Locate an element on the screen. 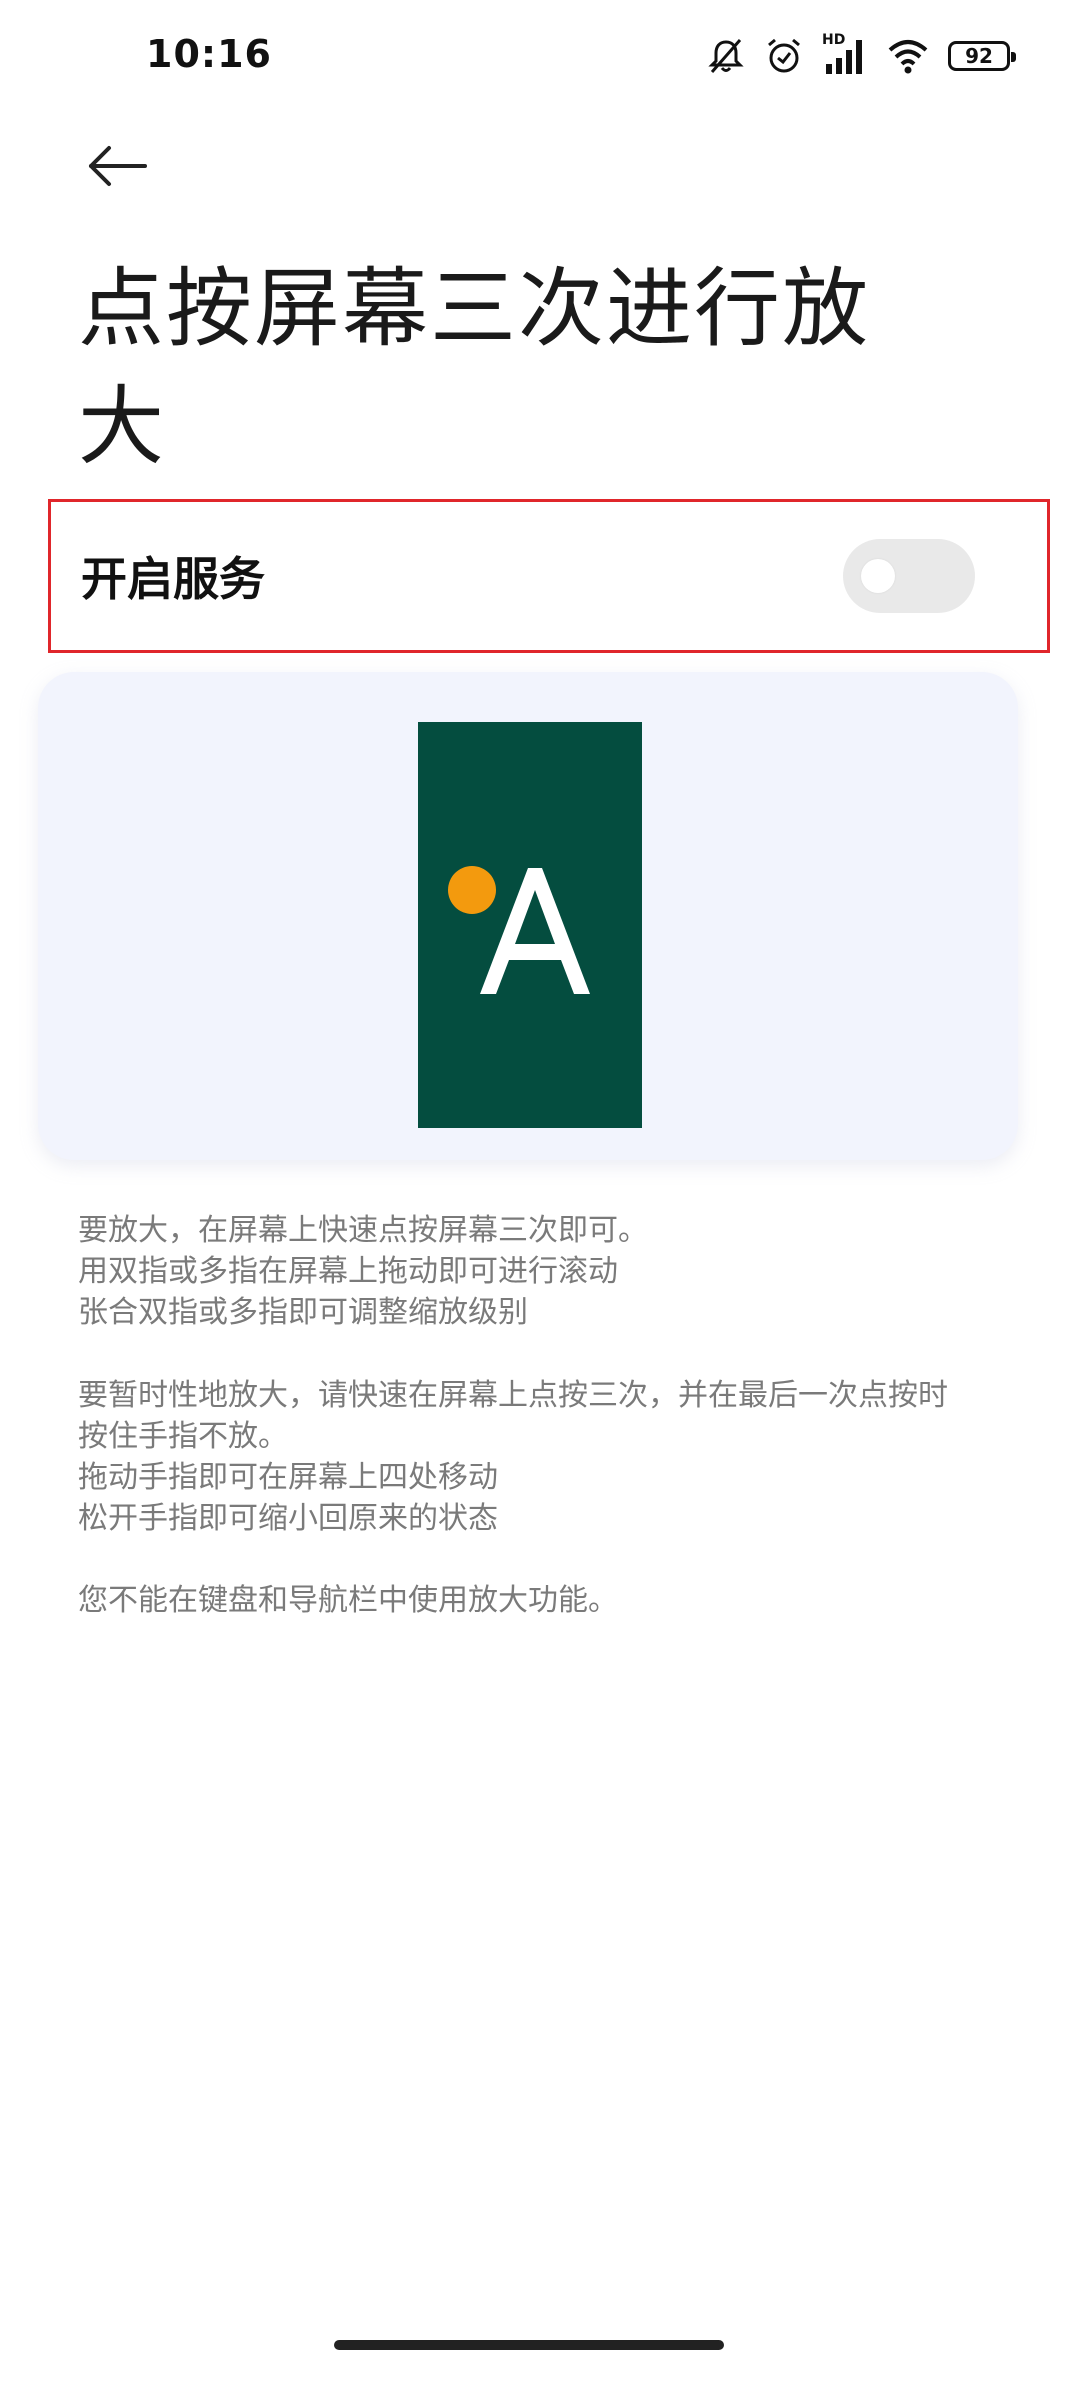 Image resolution: width=1080 pixels, height=2400 pixels. service-label: 开启服务 is located at coordinates (173, 579).